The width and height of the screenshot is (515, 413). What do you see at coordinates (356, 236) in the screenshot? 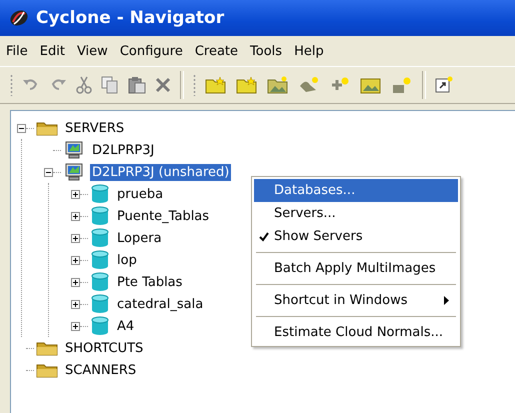
I see `menu-item: Show Servers` at bounding box center [356, 236].